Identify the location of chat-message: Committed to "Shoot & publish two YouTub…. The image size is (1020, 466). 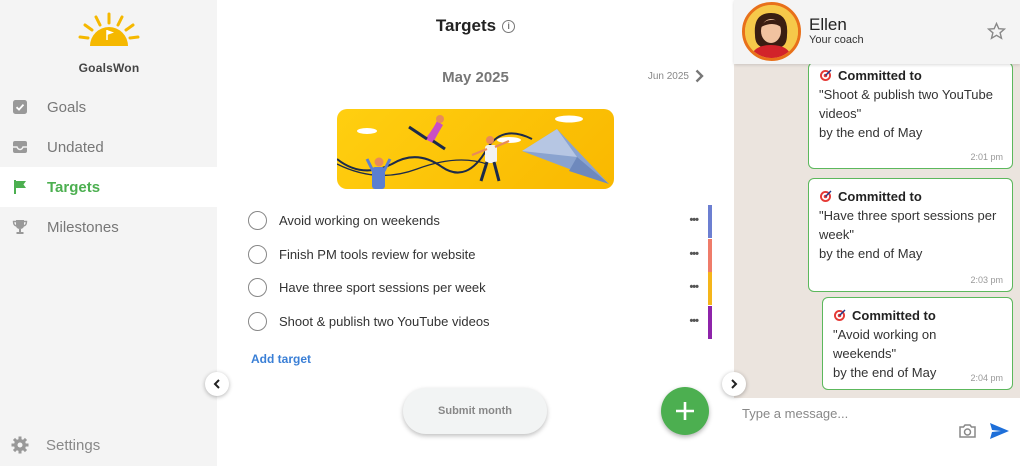
(910, 116).